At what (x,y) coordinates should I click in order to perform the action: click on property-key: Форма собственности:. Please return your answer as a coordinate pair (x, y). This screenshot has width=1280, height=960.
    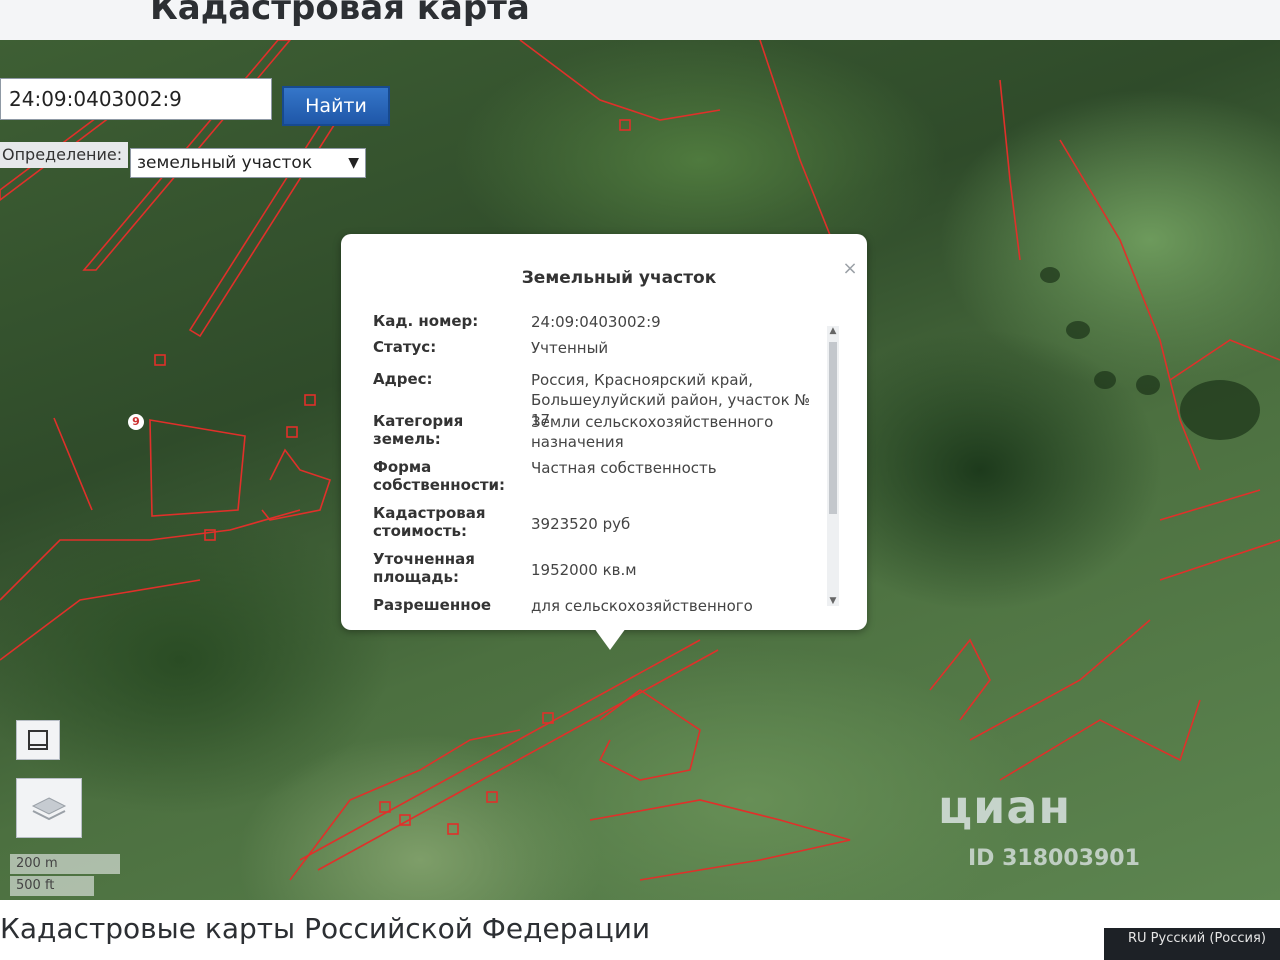
    Looking at the image, I should click on (439, 476).